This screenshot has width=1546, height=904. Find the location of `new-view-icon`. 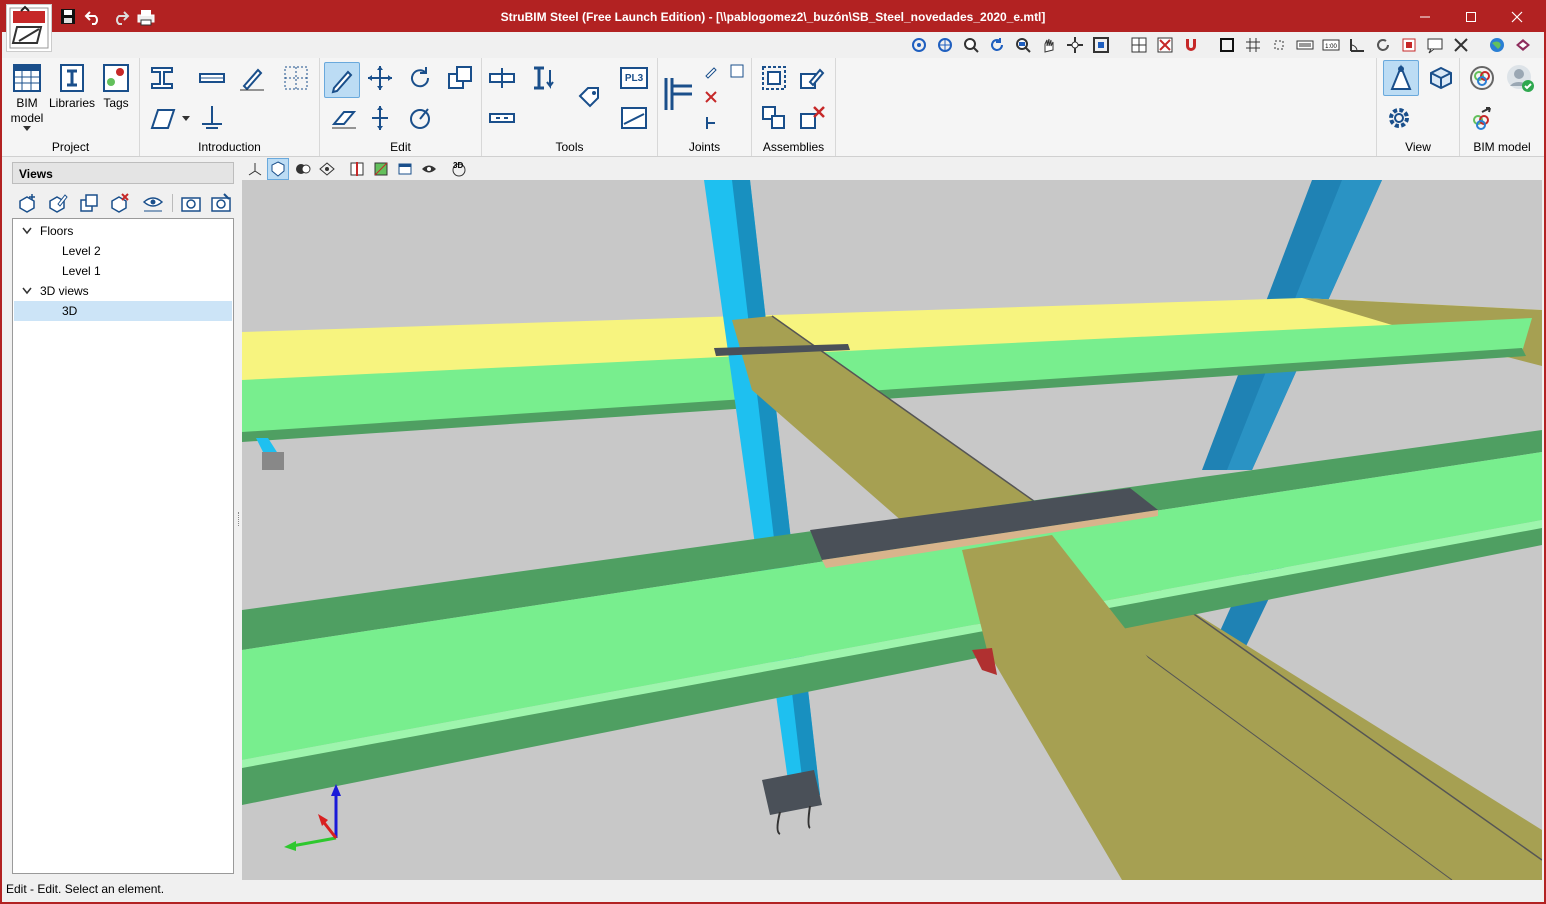

new-view-icon is located at coordinates (27, 203).